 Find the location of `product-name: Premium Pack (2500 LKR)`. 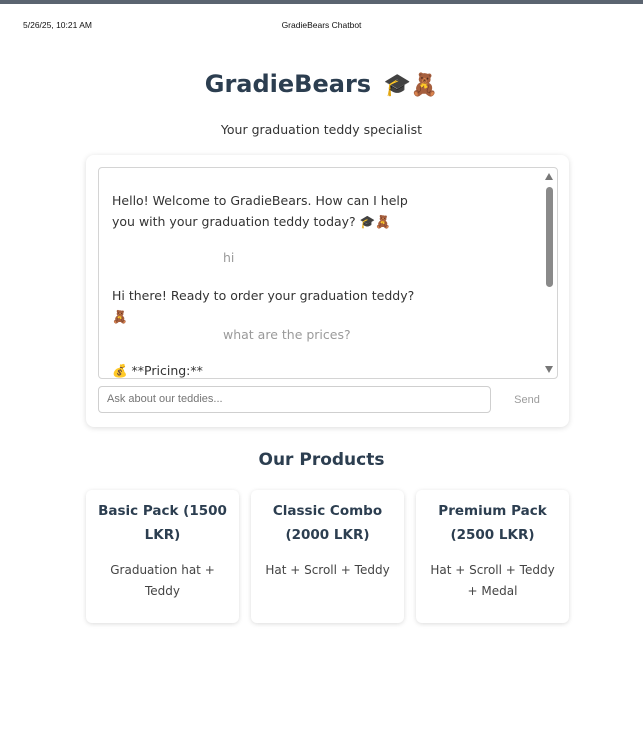

product-name: Premium Pack (2500 LKR) is located at coordinates (492, 523).